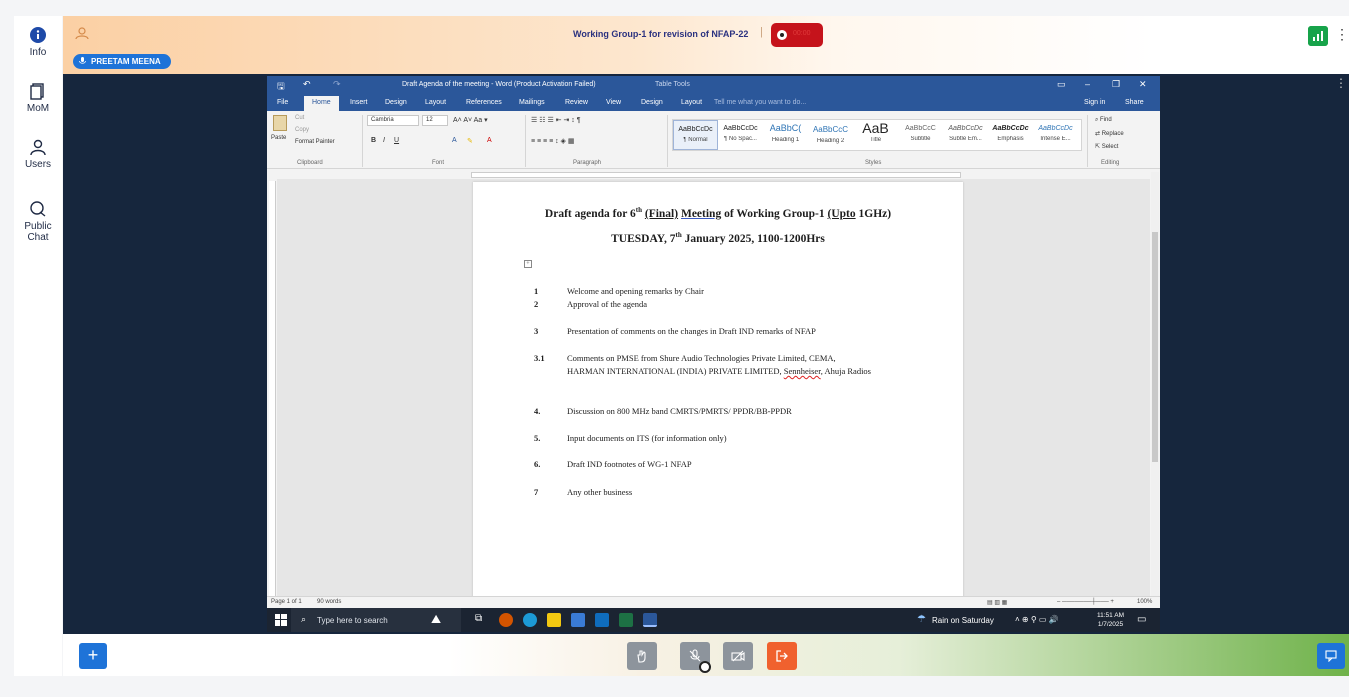  What do you see at coordinates (38, 42) in the screenshot?
I see `rail-item-info: Info` at bounding box center [38, 42].